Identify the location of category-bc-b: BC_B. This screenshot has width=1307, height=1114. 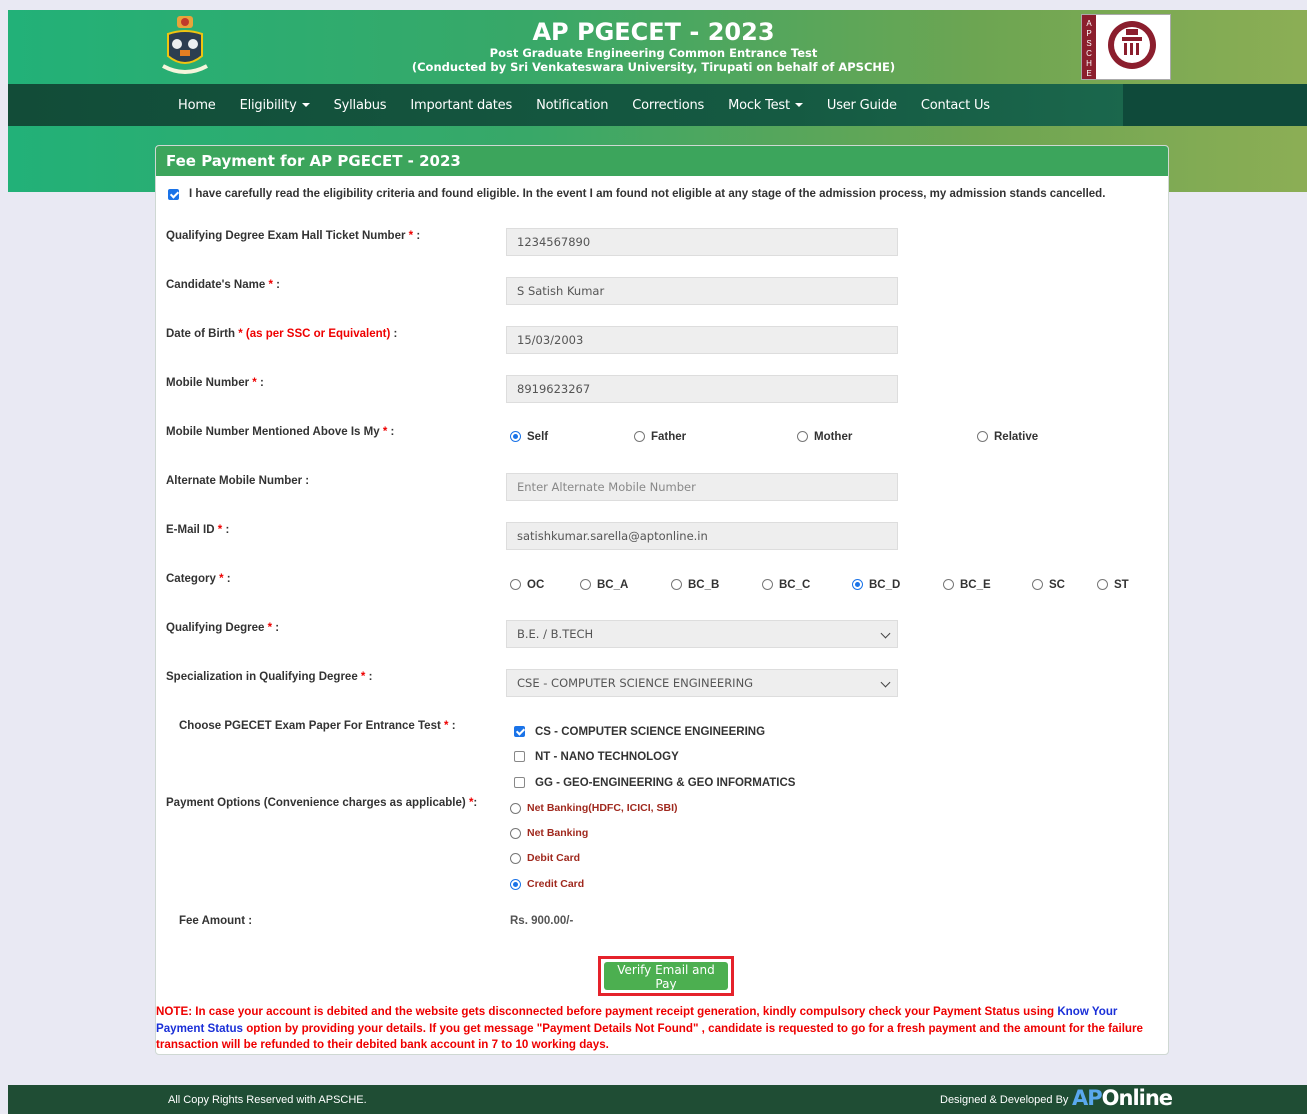
(695, 585).